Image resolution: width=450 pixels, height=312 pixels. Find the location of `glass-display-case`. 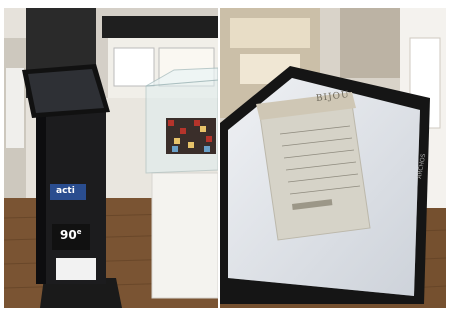

glass-display-case is located at coordinates (181, 183).